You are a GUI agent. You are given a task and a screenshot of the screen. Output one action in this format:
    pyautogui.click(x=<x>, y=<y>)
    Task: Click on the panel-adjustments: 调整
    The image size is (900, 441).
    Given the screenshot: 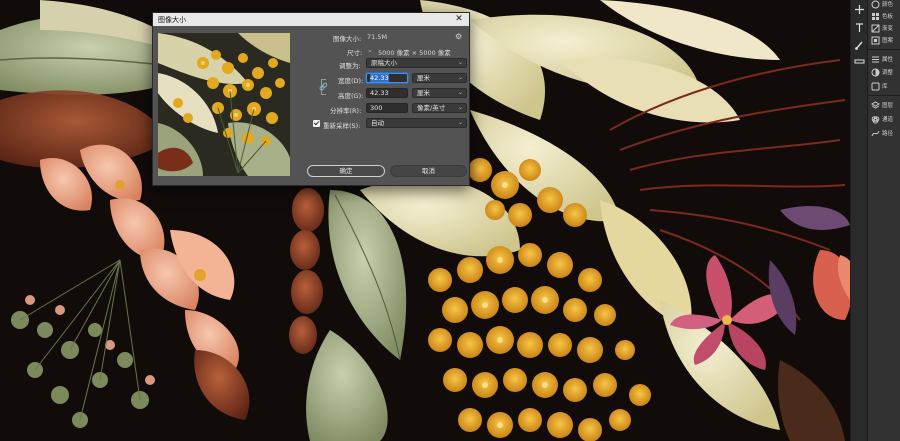 What is the action you would take?
    pyautogui.click(x=884, y=72)
    